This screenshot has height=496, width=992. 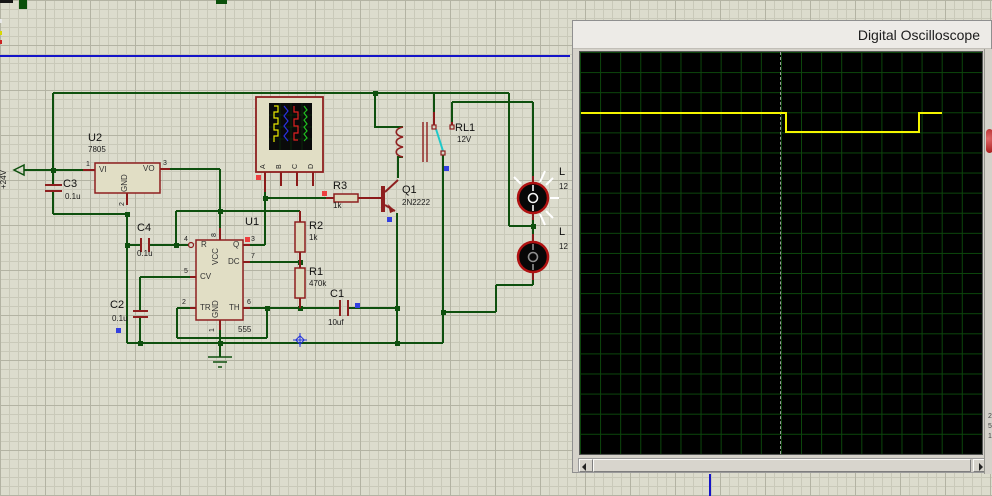 What do you see at coordinates (149, 168) in the screenshot?
I see `u2-pin-vo: VO` at bounding box center [149, 168].